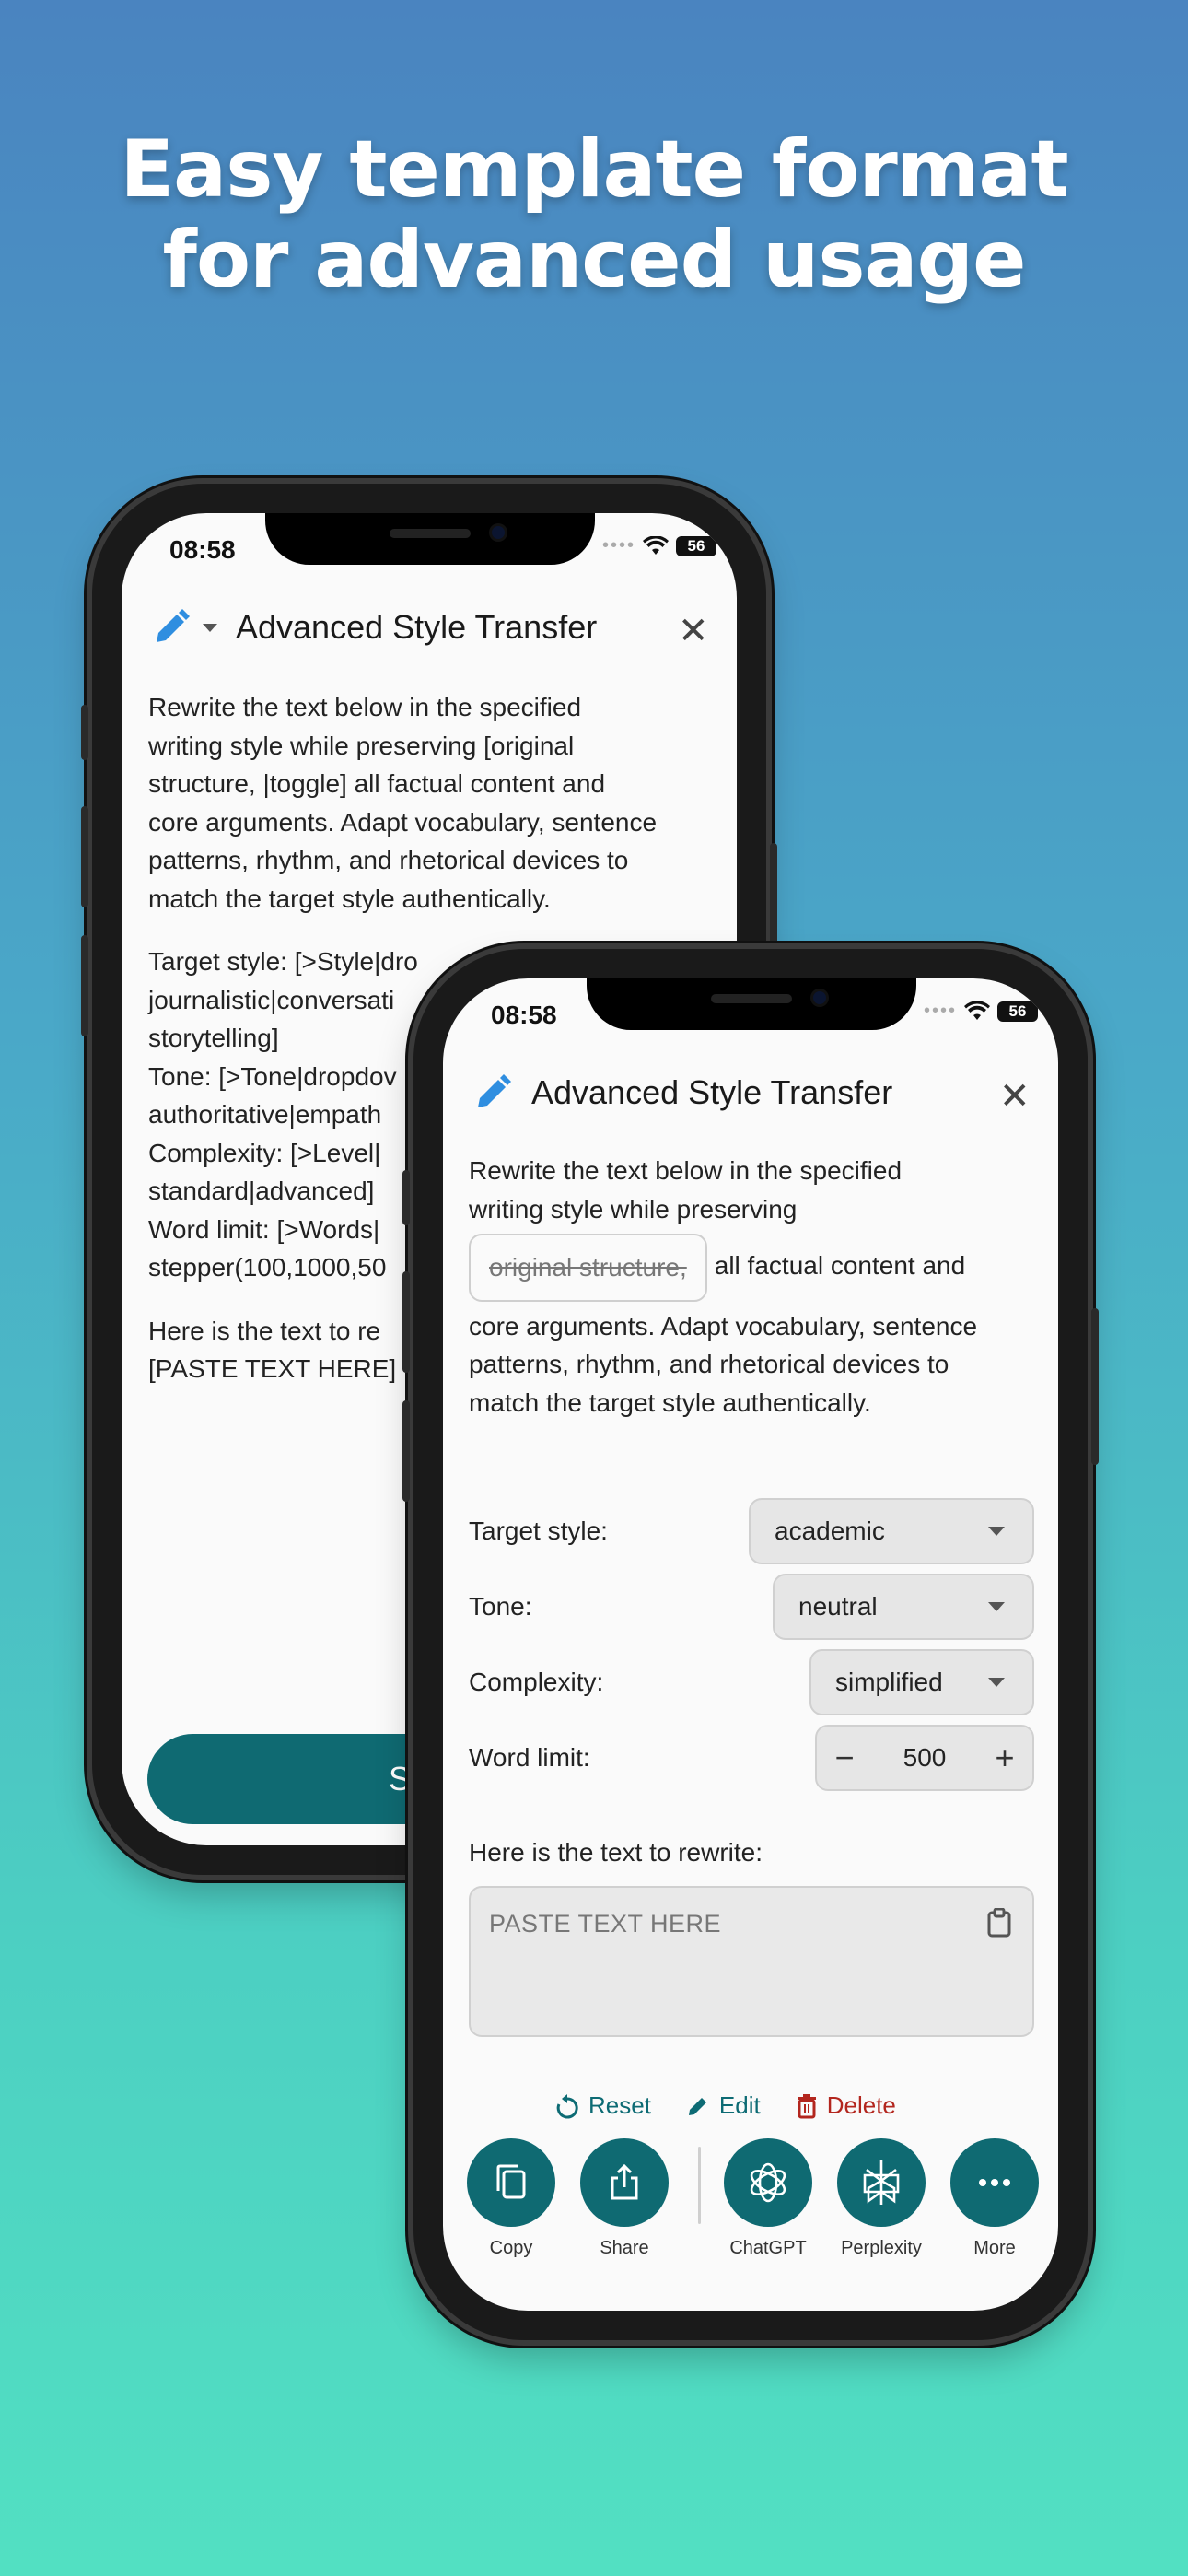 This screenshot has height=2576, width=1188. Describe the element at coordinates (605, 1924) in the screenshot. I see `paste-placeholder: PASTE TEXT HERE` at that location.